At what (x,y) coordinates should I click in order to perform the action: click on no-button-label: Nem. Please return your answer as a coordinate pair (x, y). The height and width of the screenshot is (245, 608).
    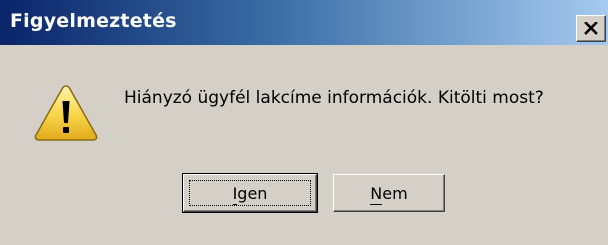
    Looking at the image, I should click on (389, 194).